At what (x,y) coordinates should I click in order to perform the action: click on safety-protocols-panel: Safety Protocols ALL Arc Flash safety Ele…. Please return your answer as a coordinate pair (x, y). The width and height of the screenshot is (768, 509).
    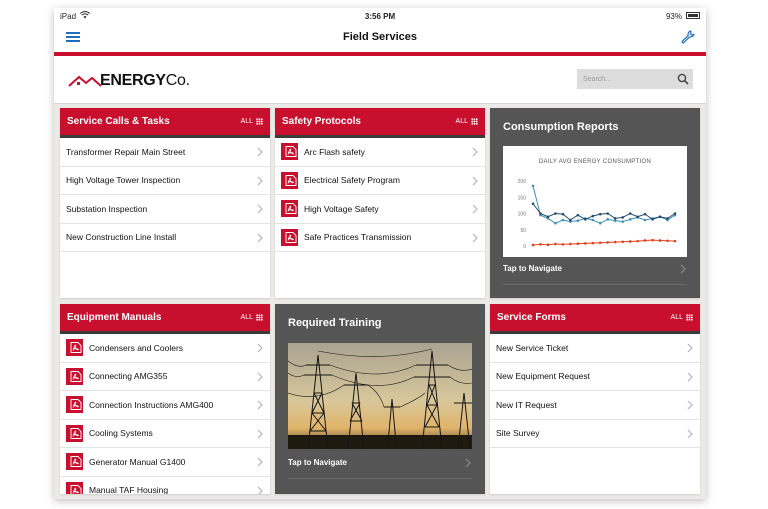
    Looking at the image, I should click on (380, 203).